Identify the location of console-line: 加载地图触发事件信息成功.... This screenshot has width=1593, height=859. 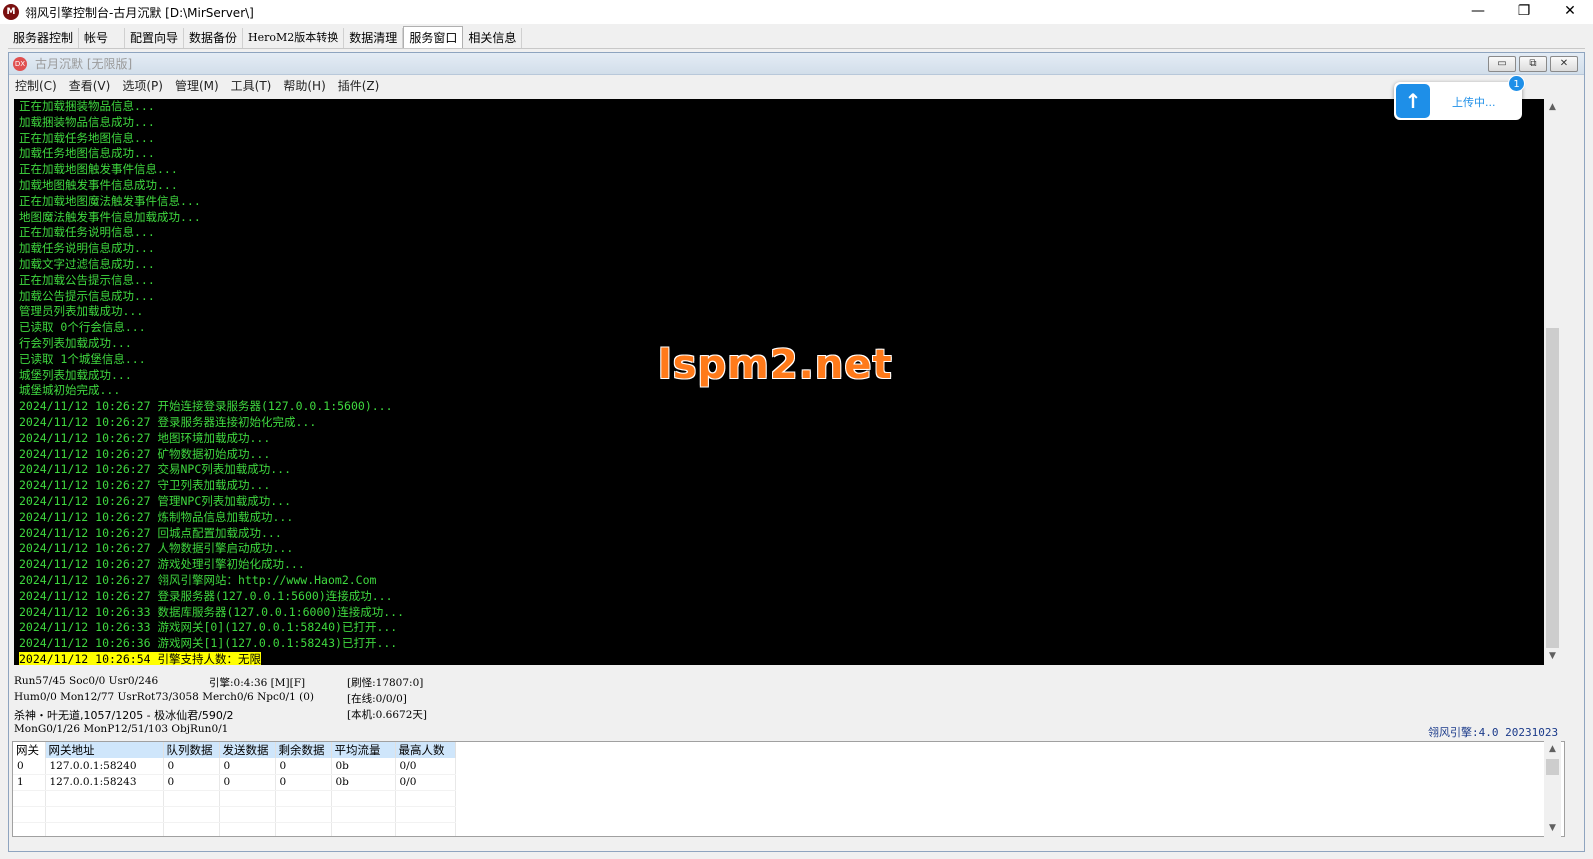
(98, 184).